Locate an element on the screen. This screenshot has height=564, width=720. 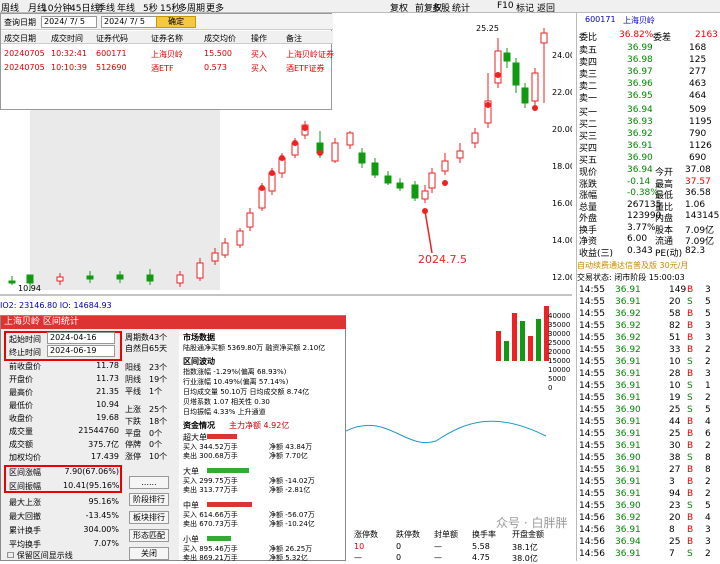
query-cell: 15.500 is located at coordinates (218, 53).